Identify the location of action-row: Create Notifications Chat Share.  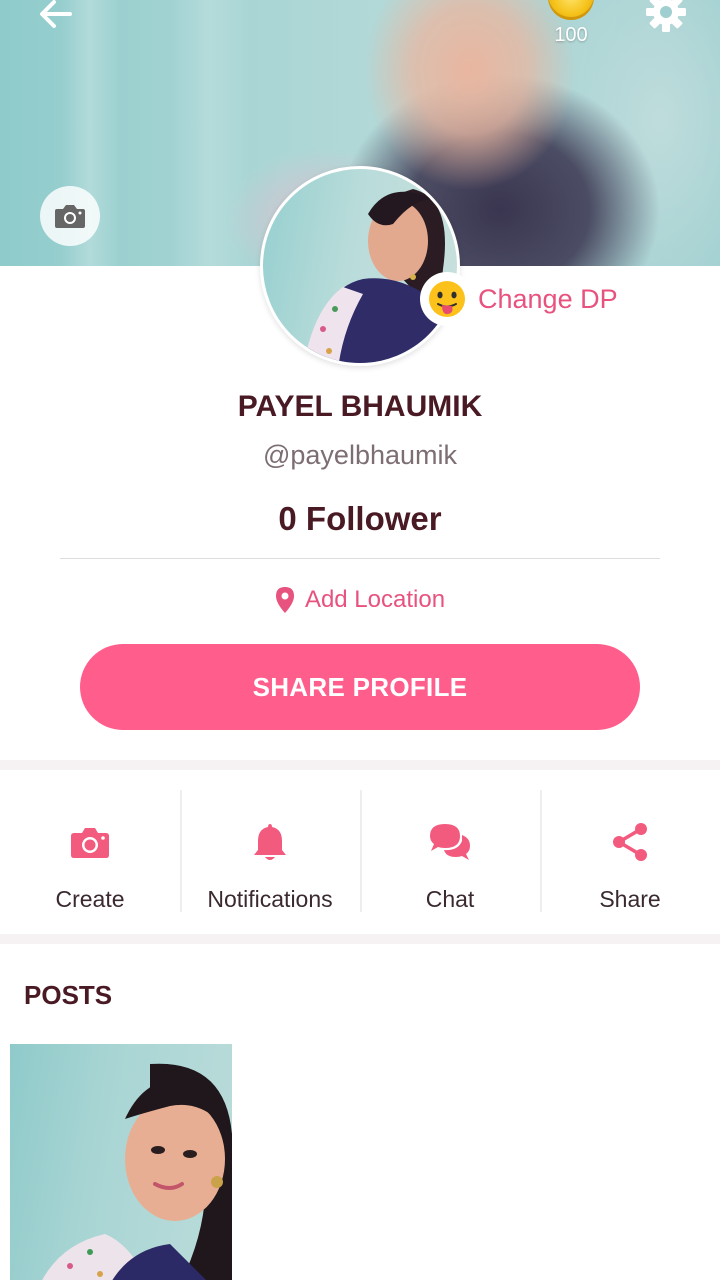
(360, 852).